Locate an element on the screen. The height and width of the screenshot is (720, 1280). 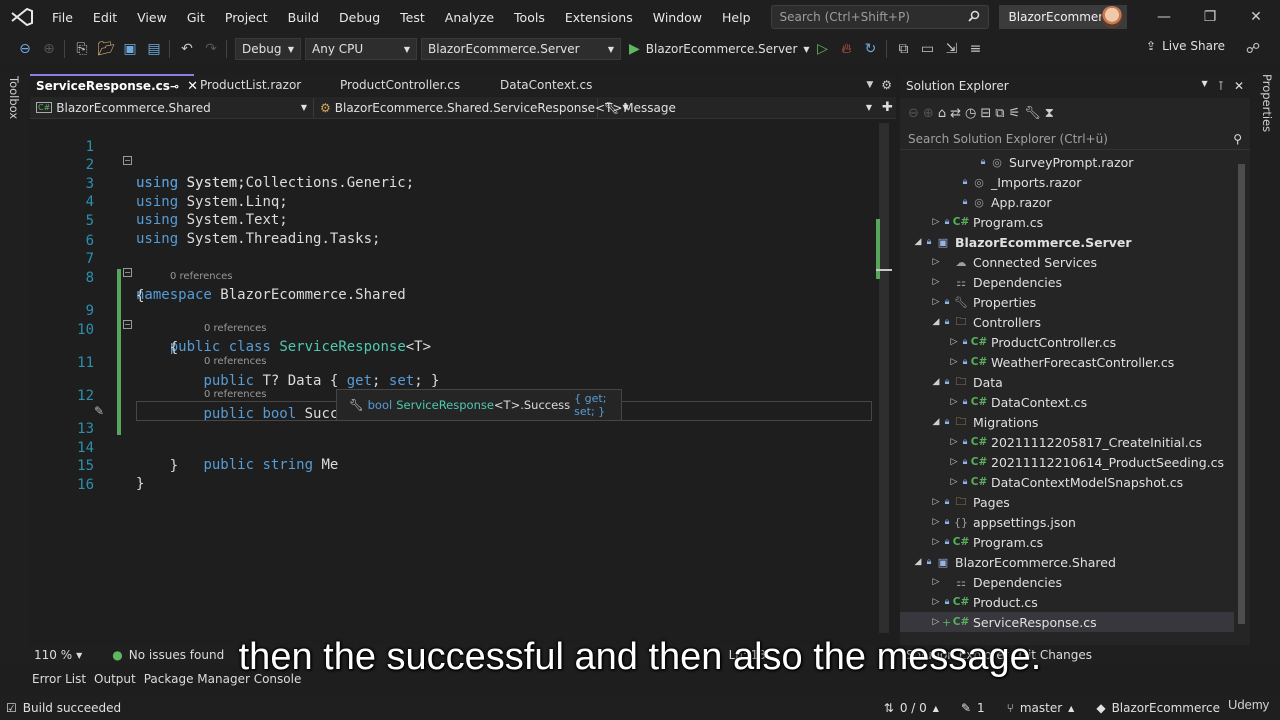
browser-link-icon: ⧉ is located at coordinates (904, 49).